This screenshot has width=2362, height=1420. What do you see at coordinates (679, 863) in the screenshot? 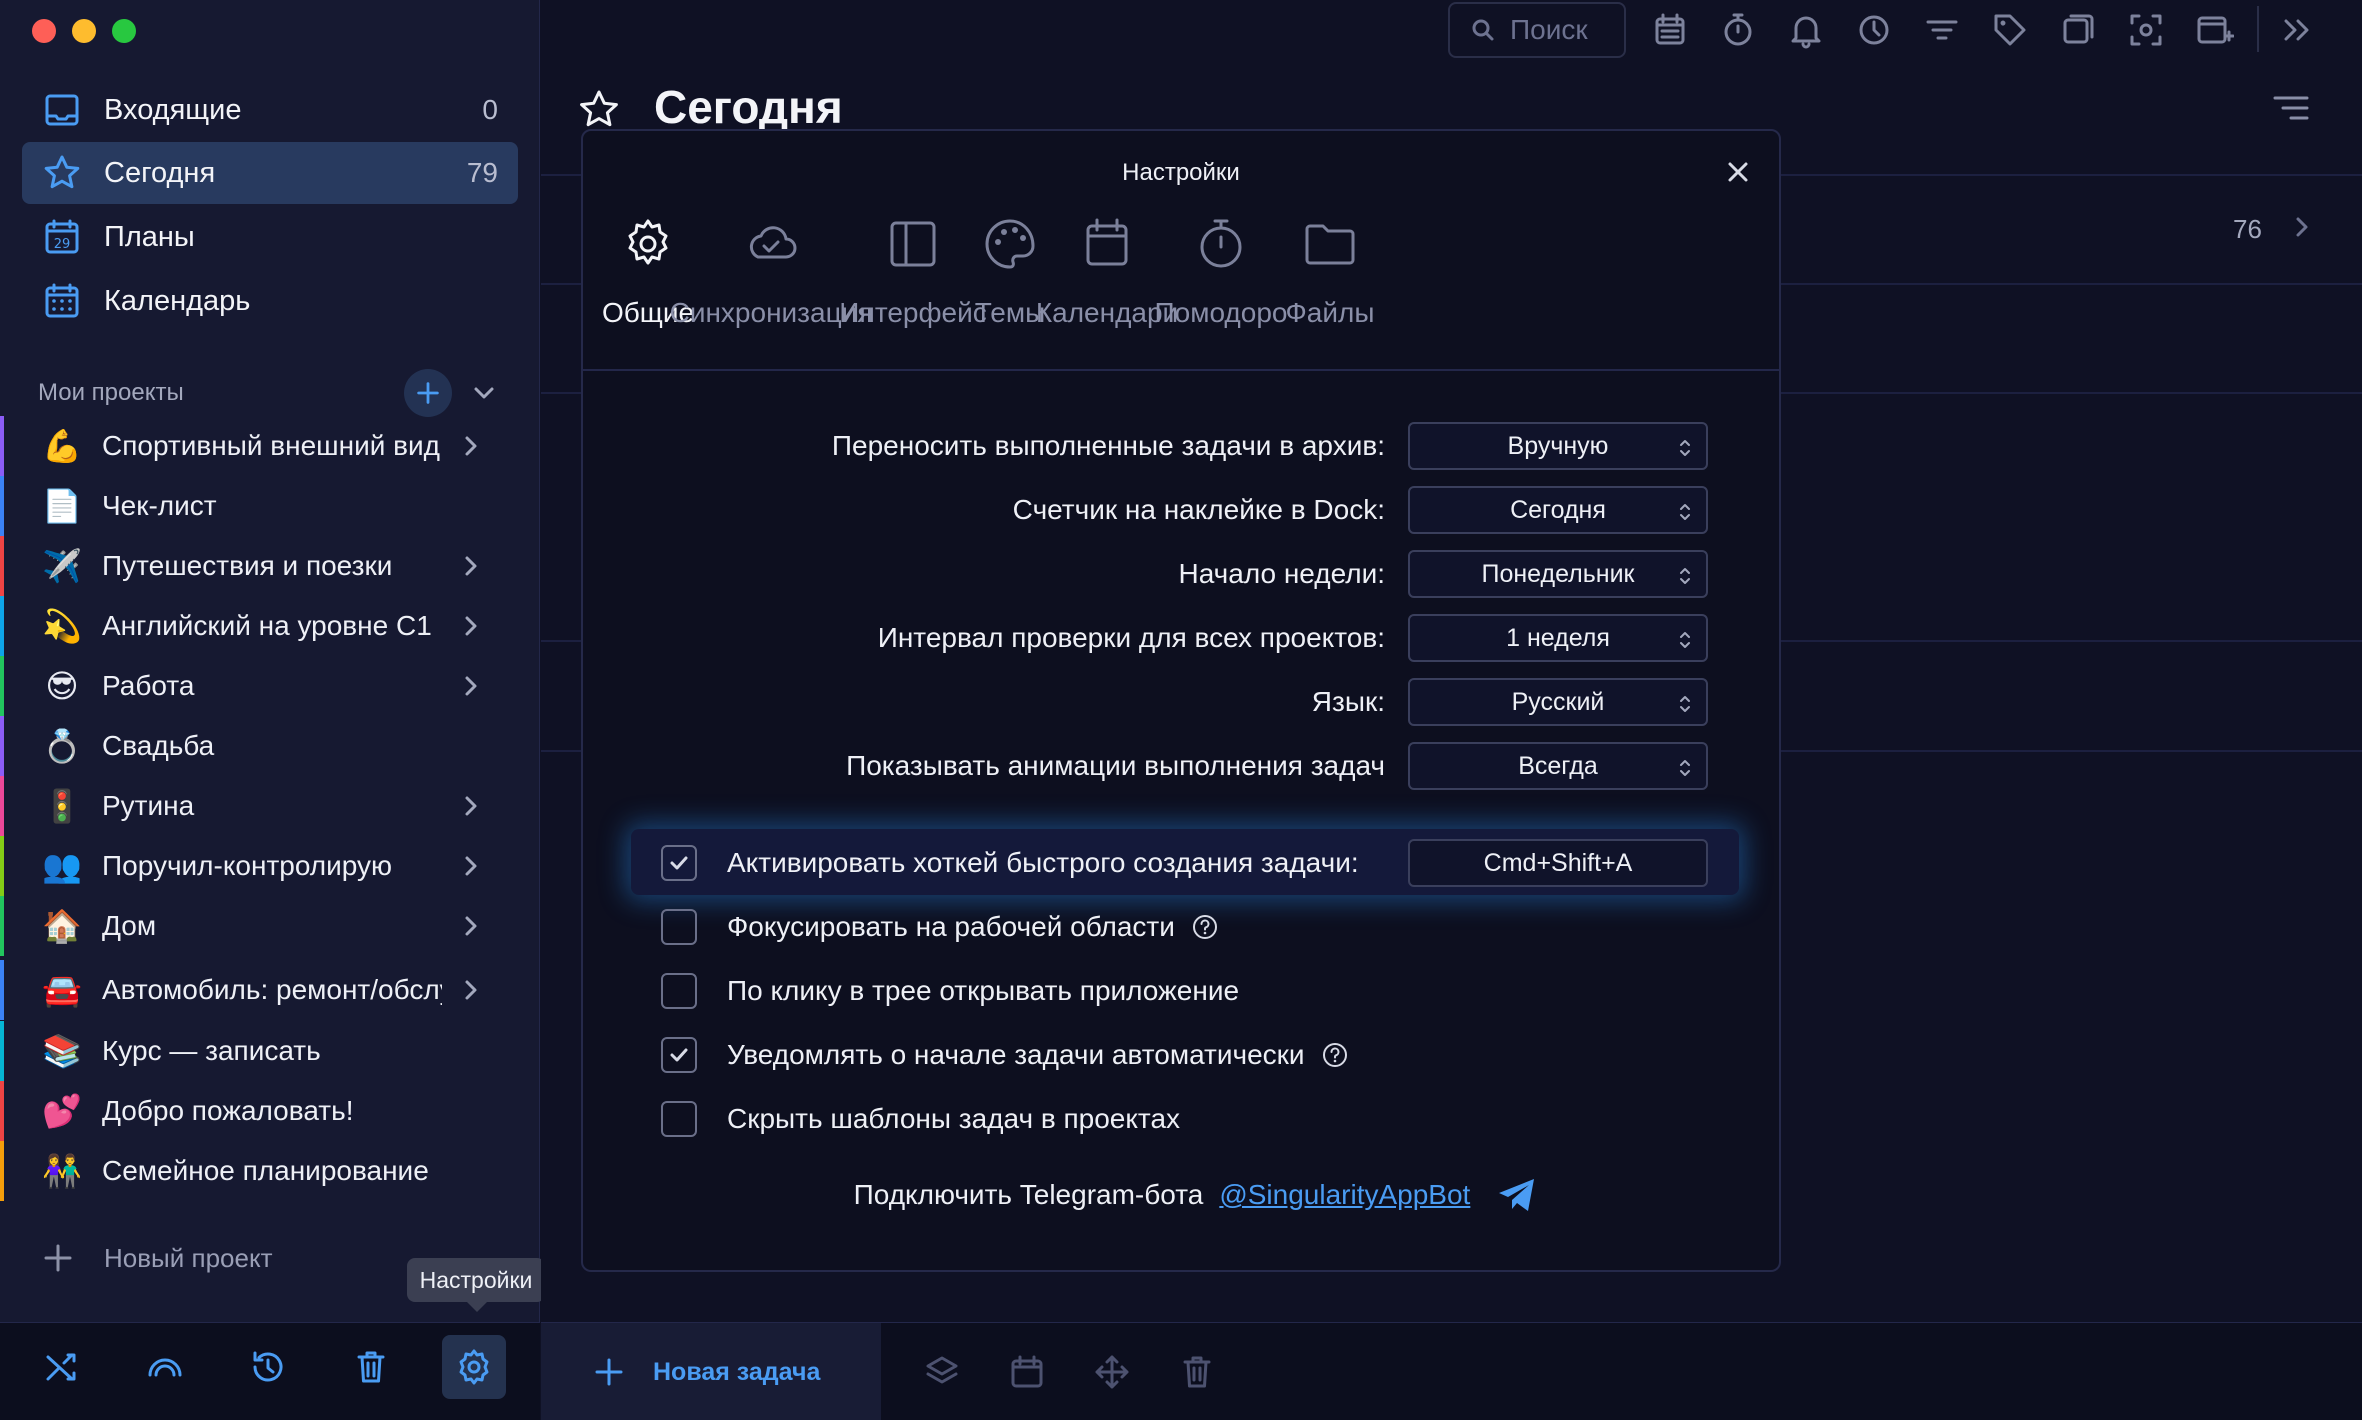
I see `hotkey-checkbox` at bounding box center [679, 863].